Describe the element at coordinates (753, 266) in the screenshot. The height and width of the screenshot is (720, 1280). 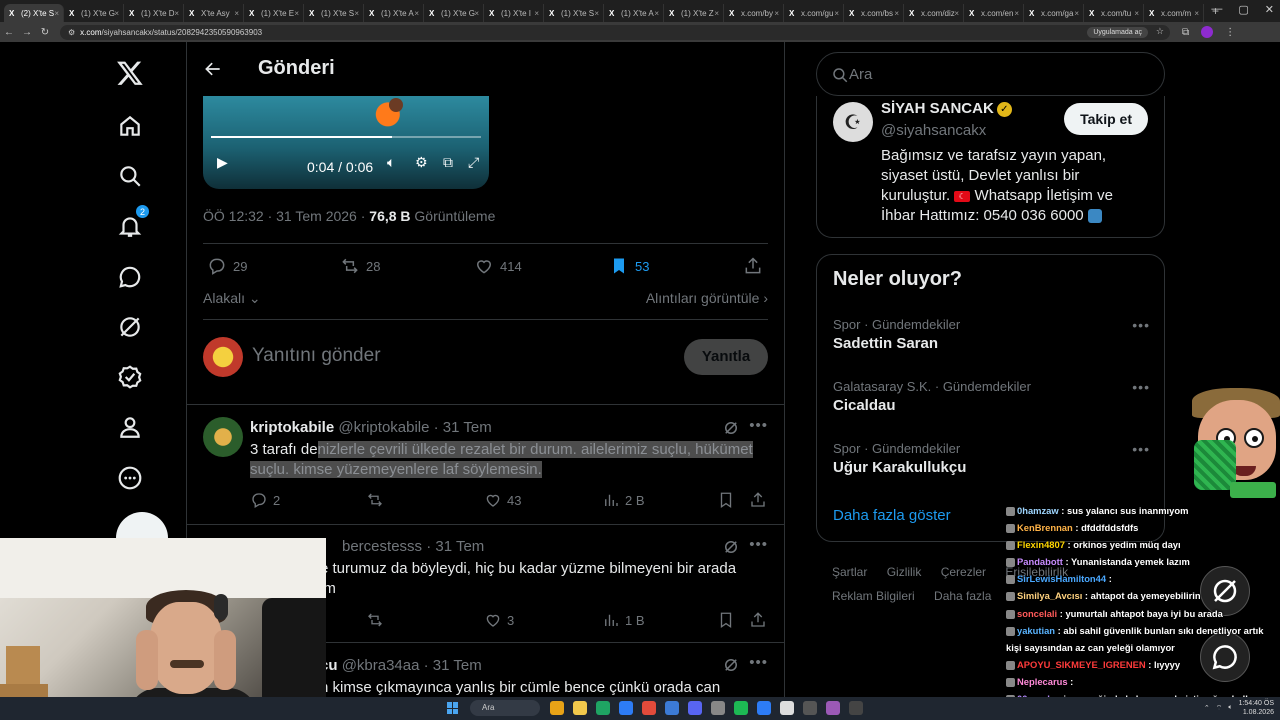
I see `share-button` at that location.